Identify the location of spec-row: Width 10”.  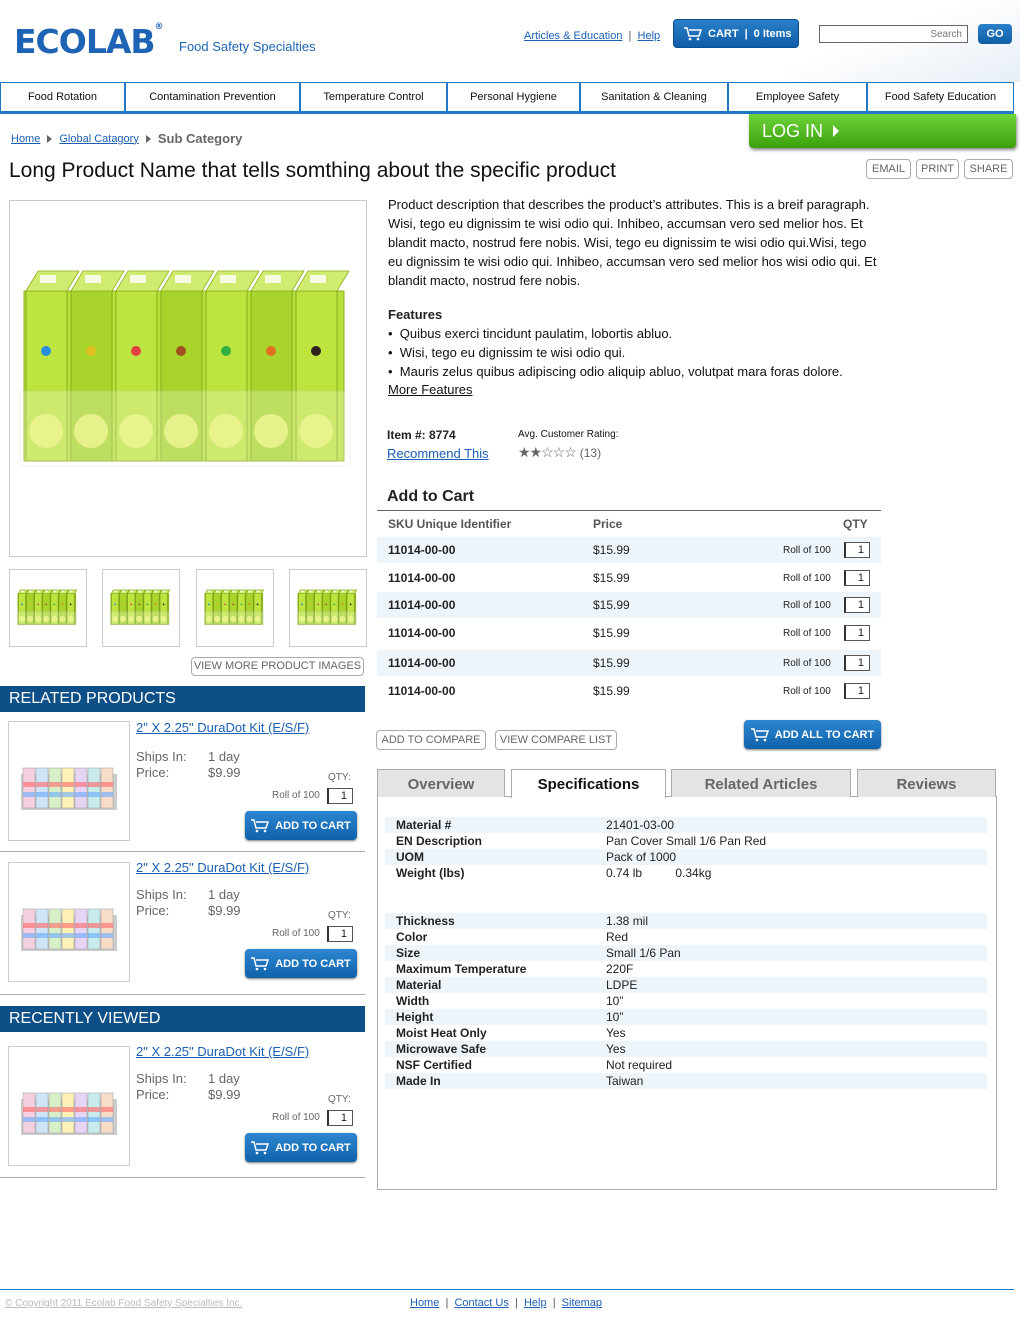
(510, 1001).